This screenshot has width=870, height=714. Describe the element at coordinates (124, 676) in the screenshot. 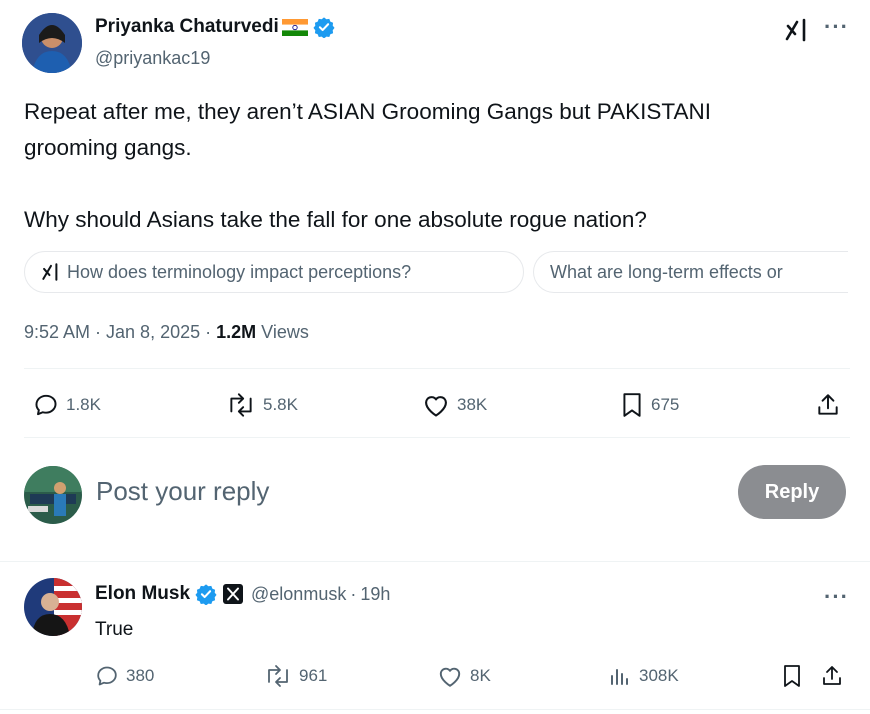

I see `reply-action: 380` at that location.